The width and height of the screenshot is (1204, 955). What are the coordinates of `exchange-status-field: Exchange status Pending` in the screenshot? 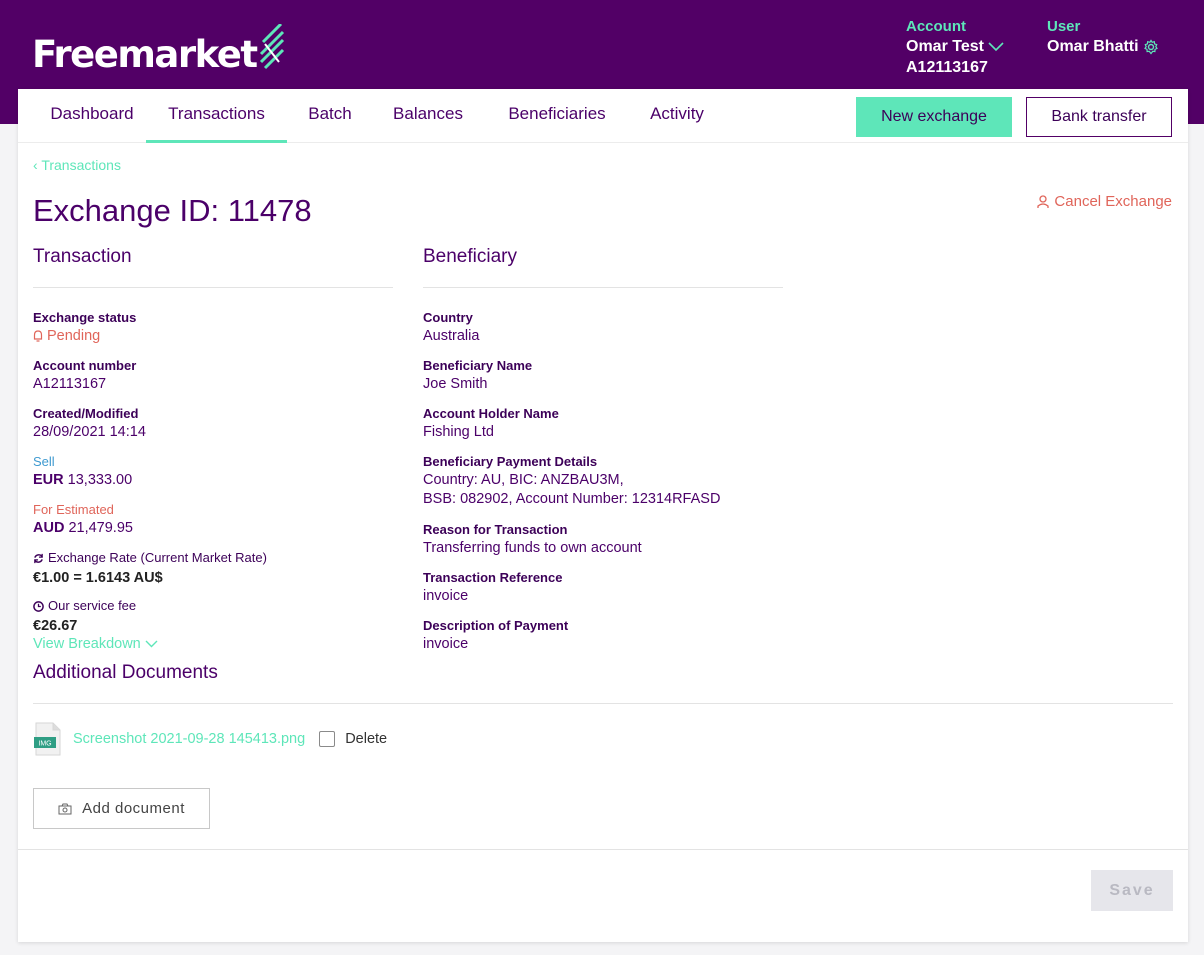 It's located at (84, 328).